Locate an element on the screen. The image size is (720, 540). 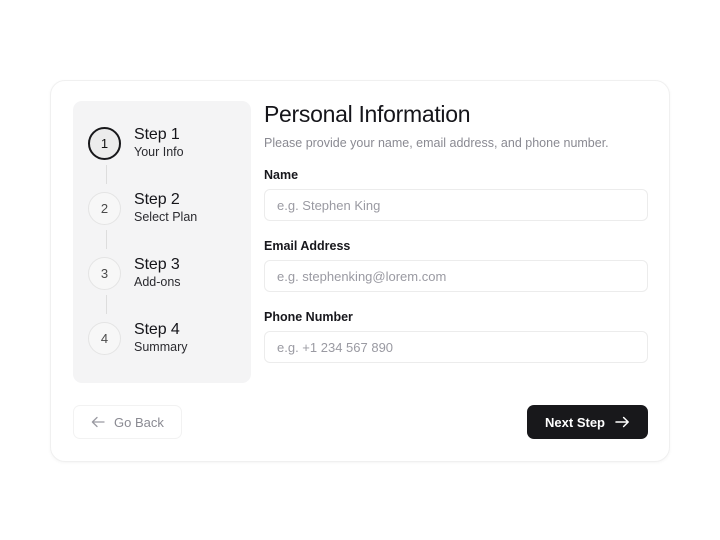
sidebar-step-2: 2 Step 2 Select Plan is located at coordinates (162, 216).